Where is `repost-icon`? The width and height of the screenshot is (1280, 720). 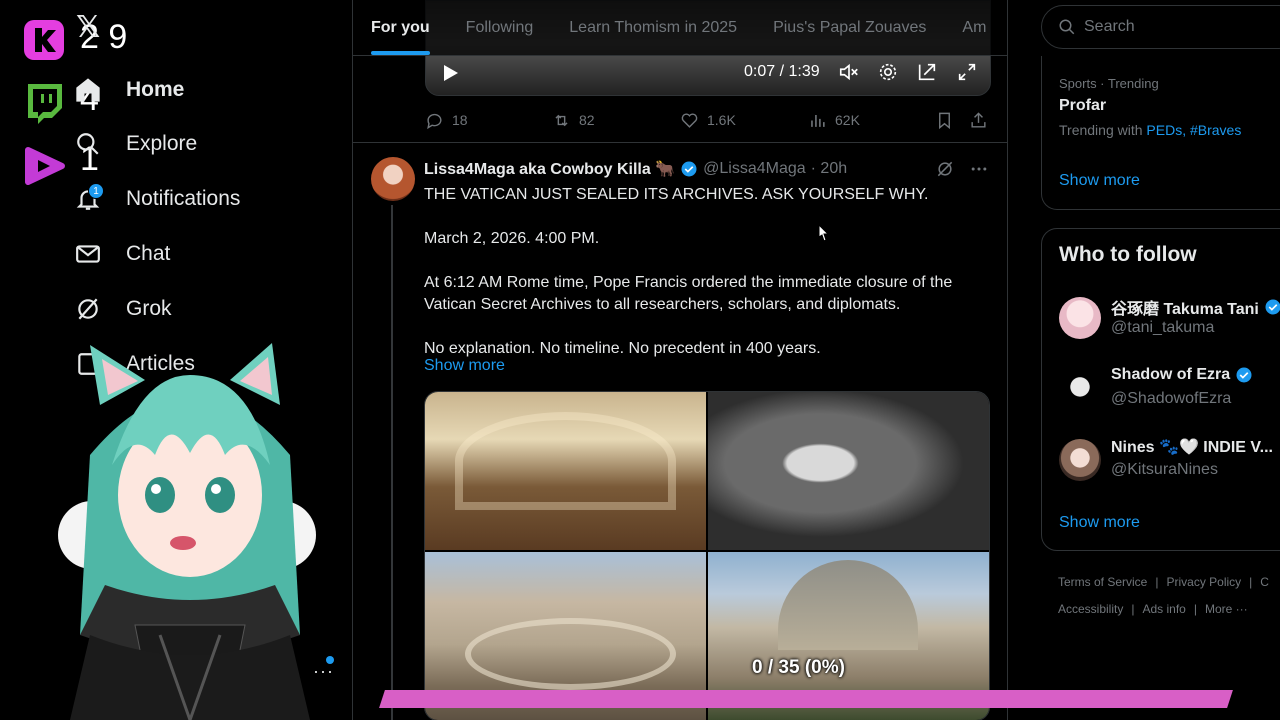 repost-icon is located at coordinates (561, 120).